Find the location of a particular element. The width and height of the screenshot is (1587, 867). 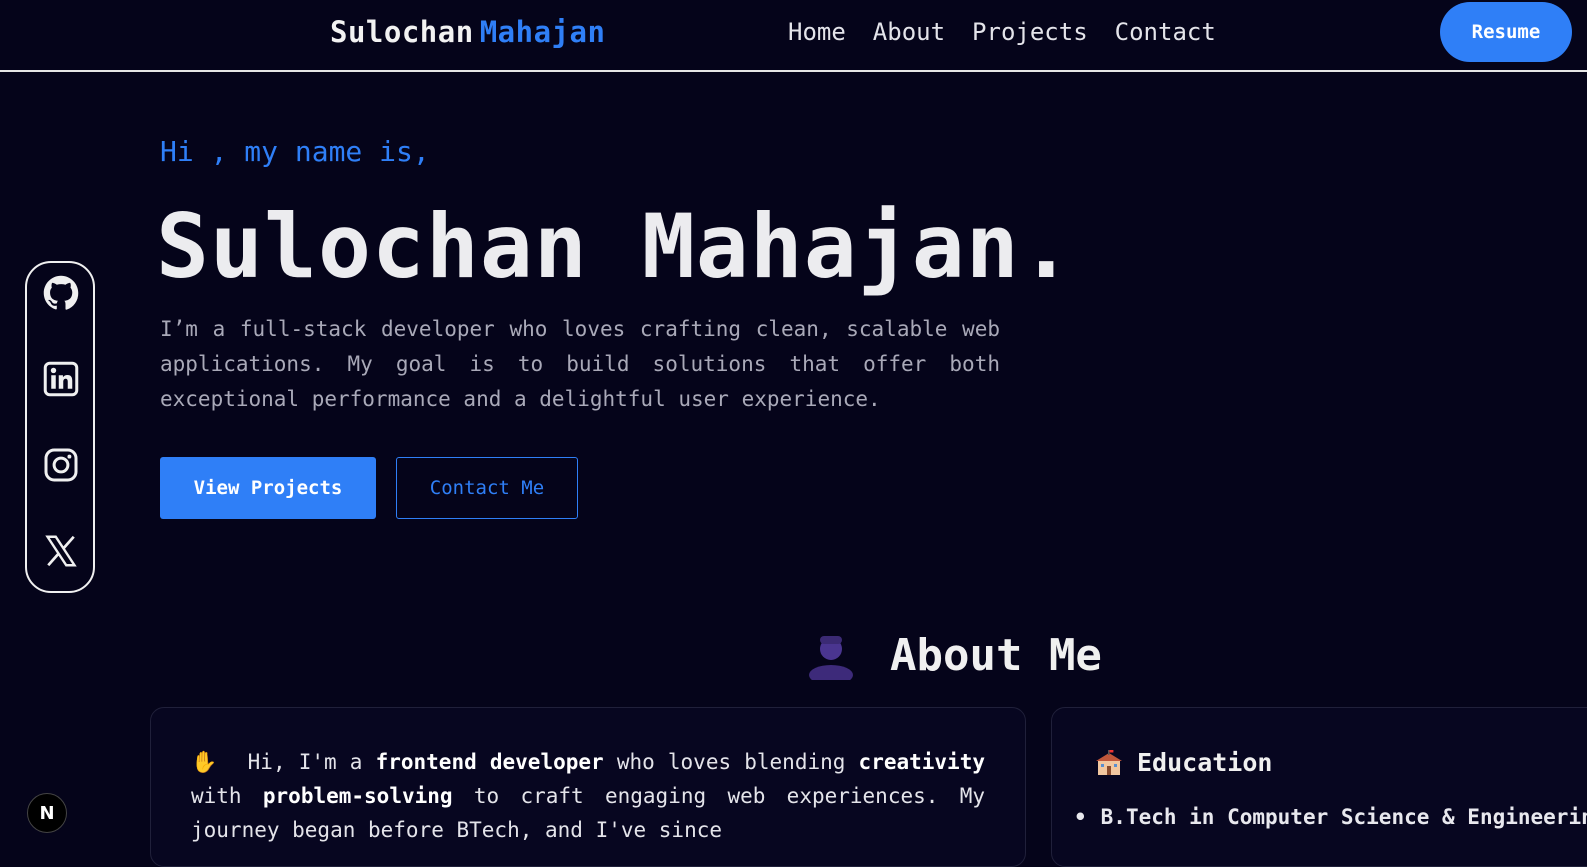

about-text-part: with is located at coordinates (227, 796).